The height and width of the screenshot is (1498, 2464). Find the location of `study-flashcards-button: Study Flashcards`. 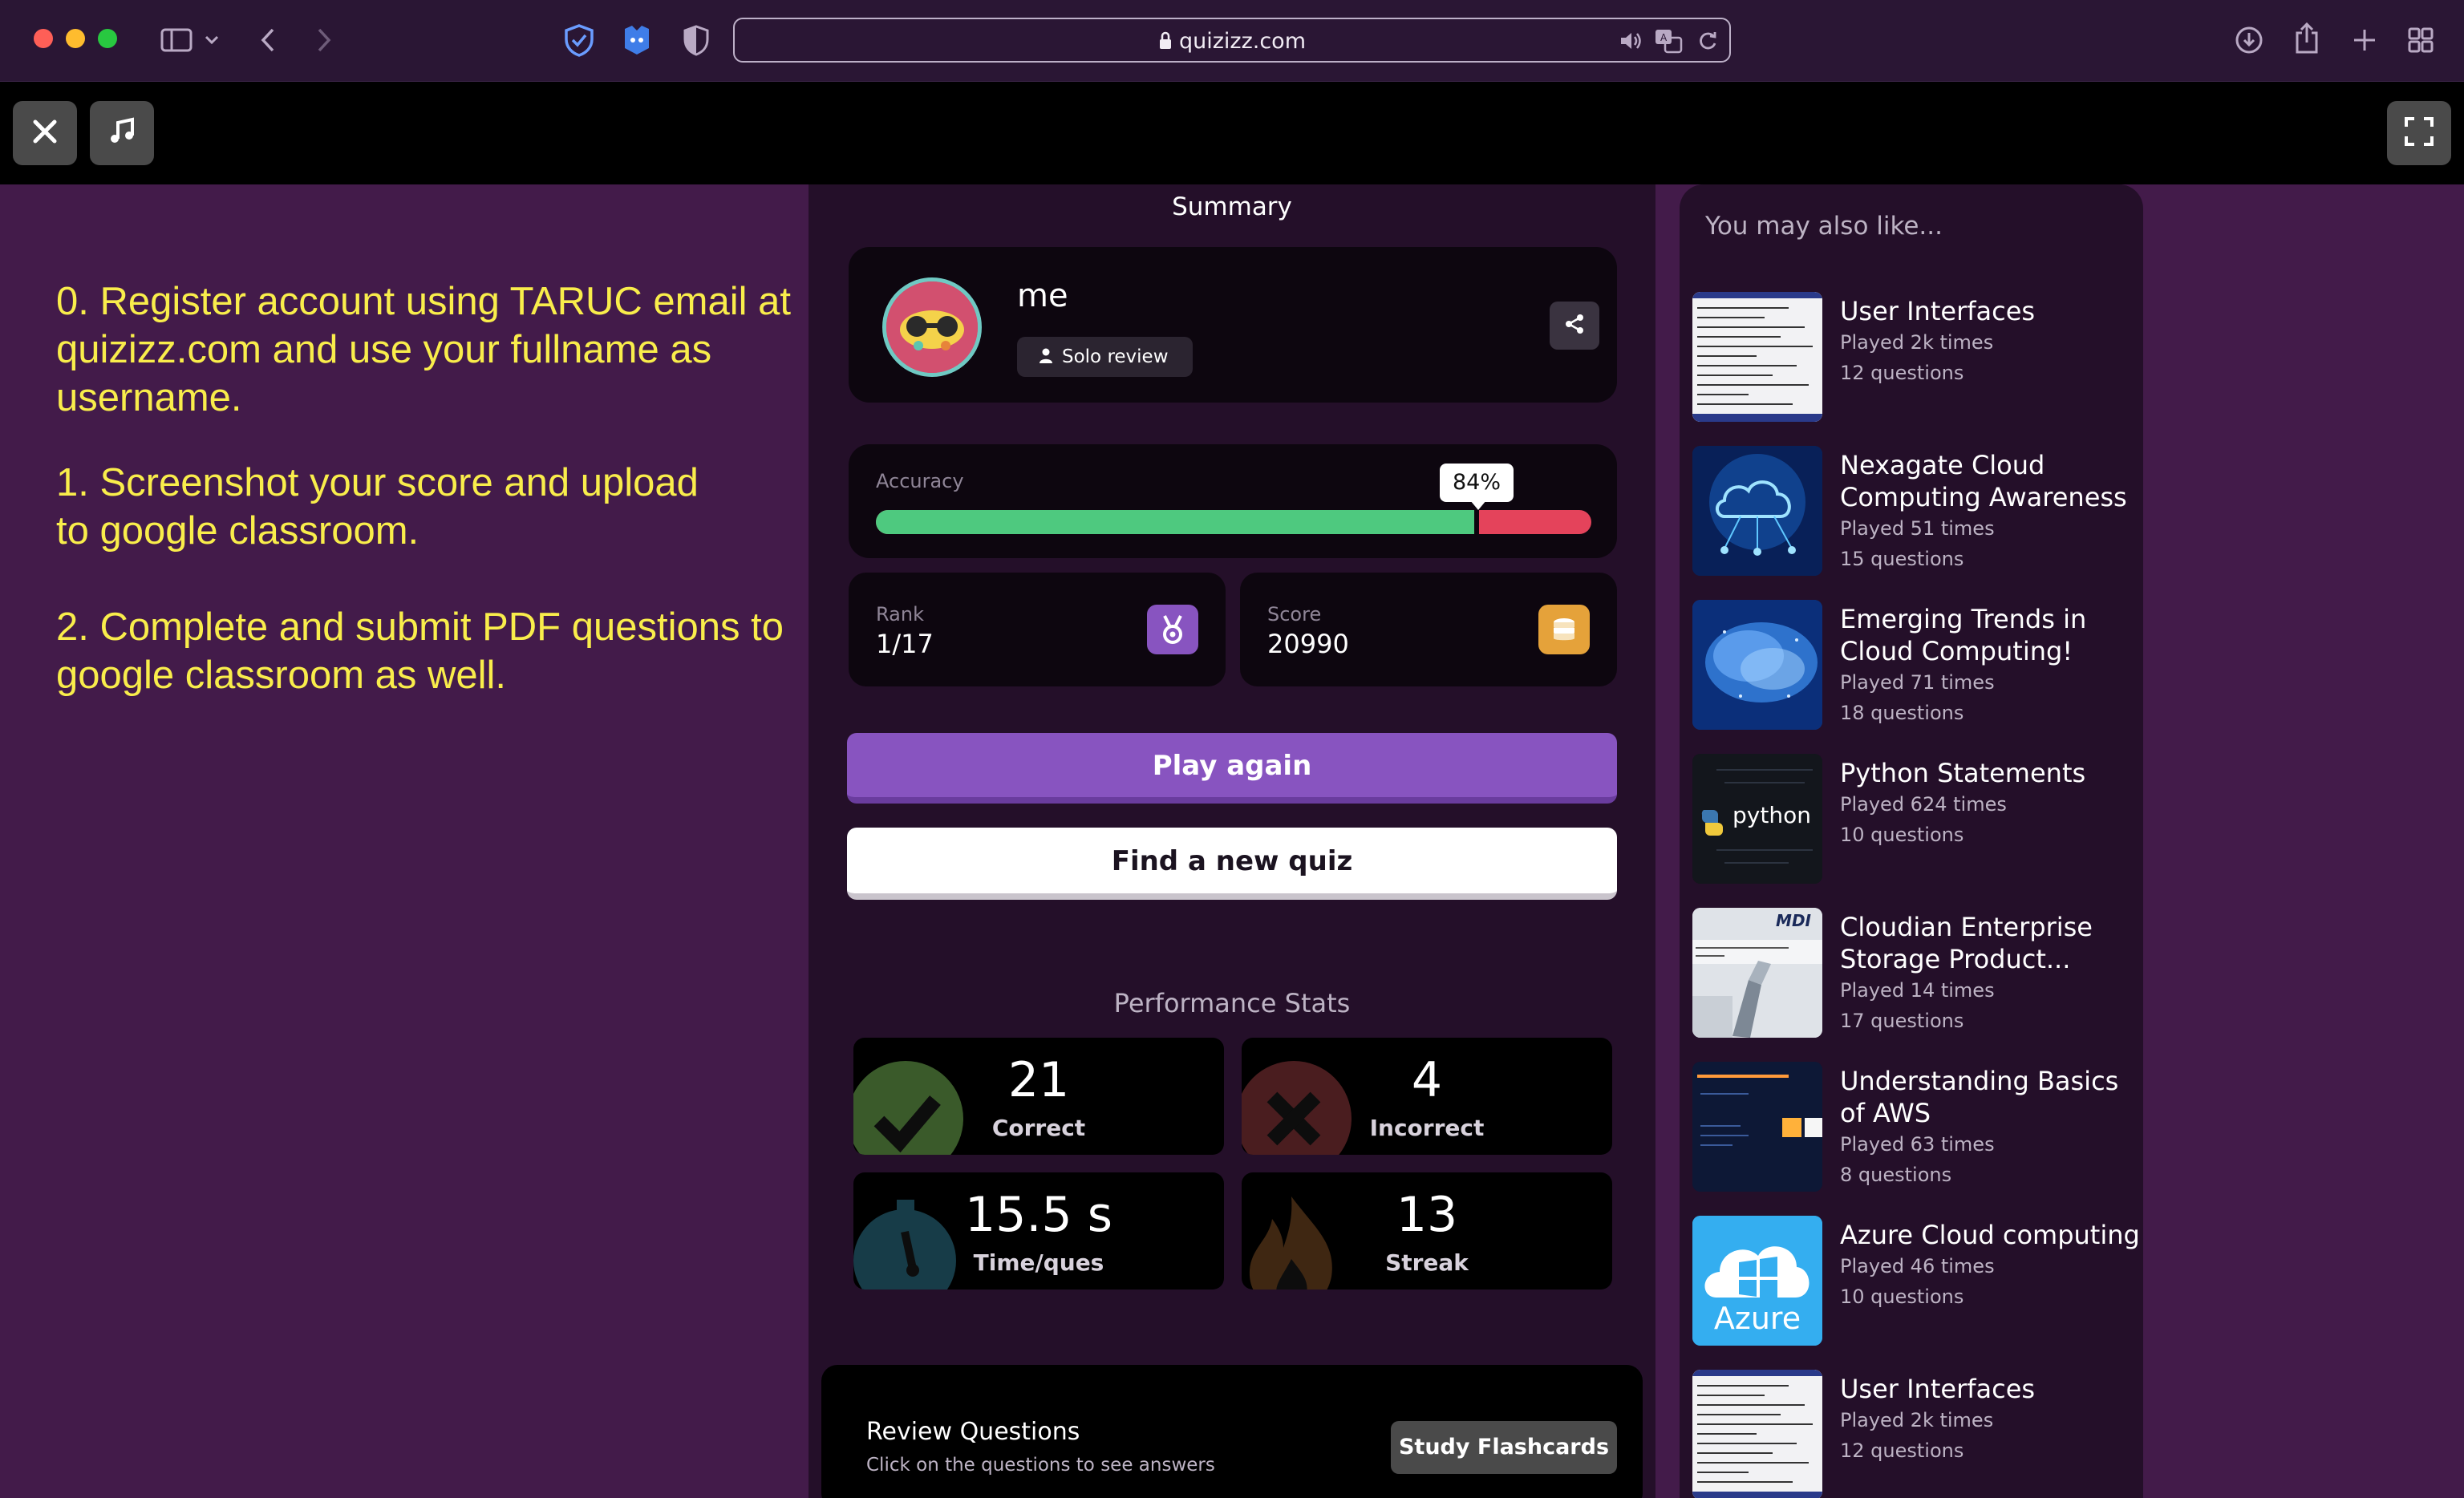

study-flashcards-button: Study Flashcards is located at coordinates (1504, 1447).